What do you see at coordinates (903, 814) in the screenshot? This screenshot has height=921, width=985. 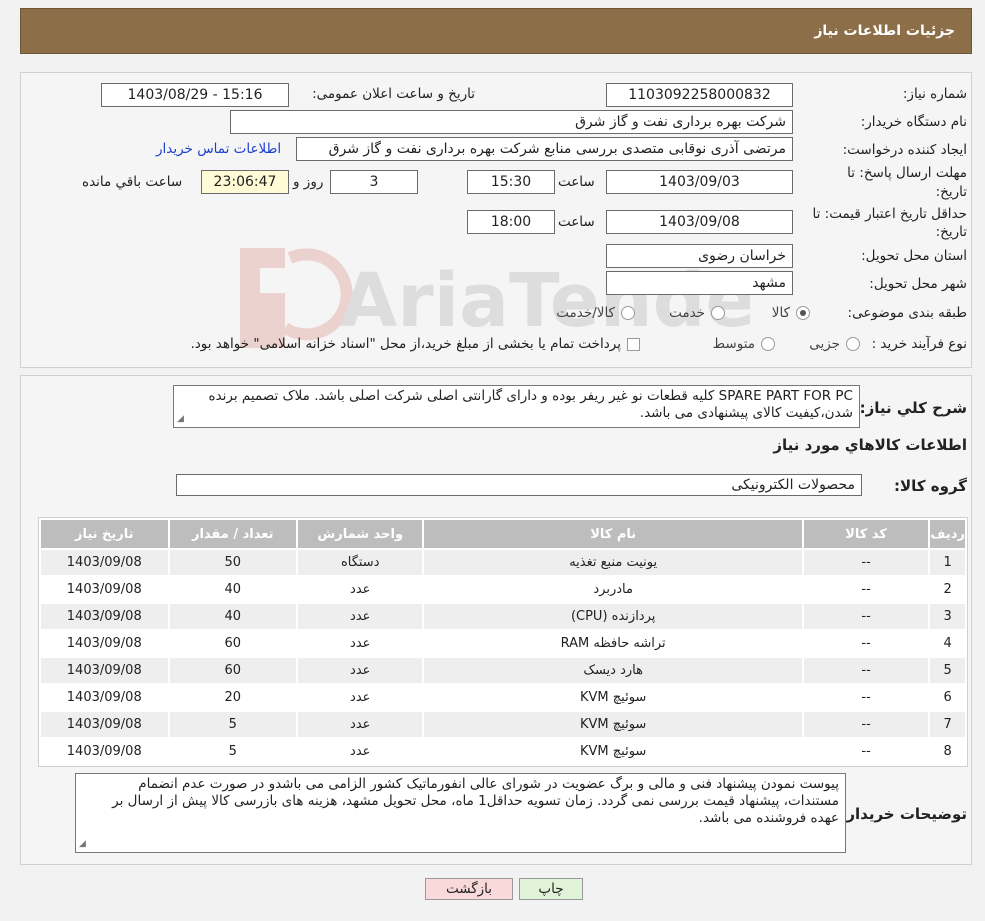 I see `buyer-notes-label: توضیحات خریدار:` at bounding box center [903, 814].